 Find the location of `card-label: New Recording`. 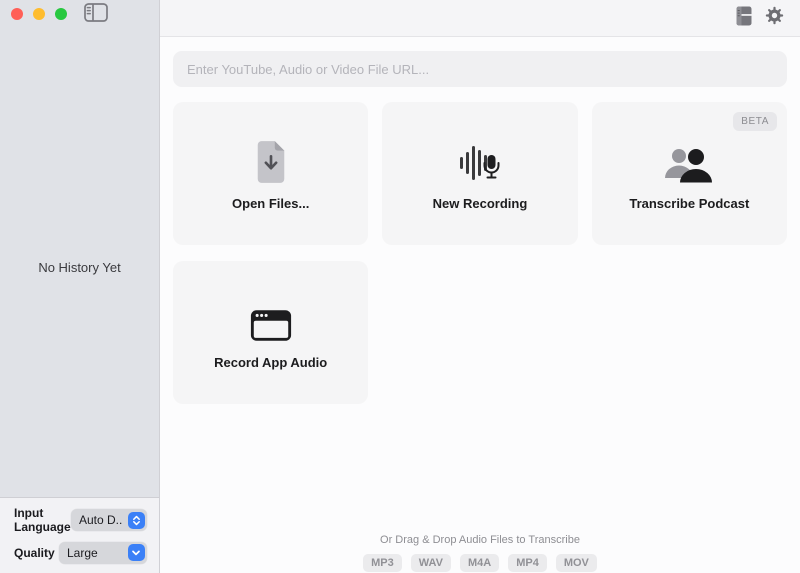

card-label: New Recording is located at coordinates (480, 203).